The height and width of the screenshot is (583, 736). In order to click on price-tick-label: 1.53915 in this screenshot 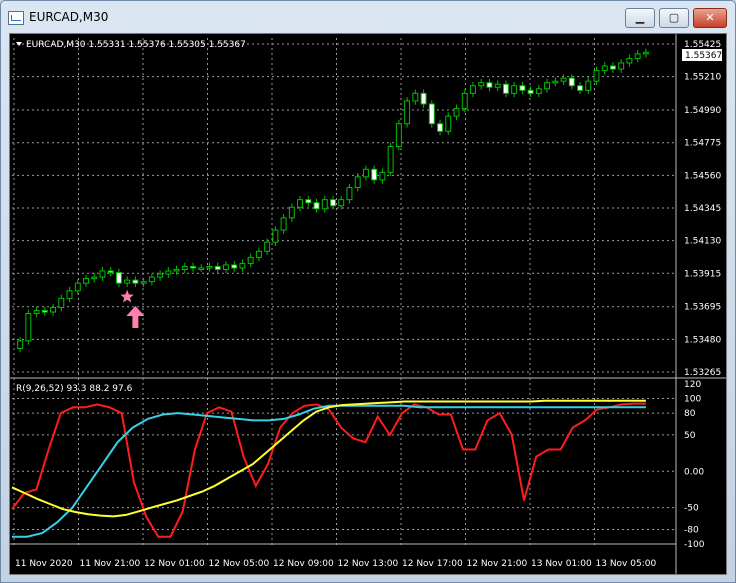, I will do `click(702, 274)`.